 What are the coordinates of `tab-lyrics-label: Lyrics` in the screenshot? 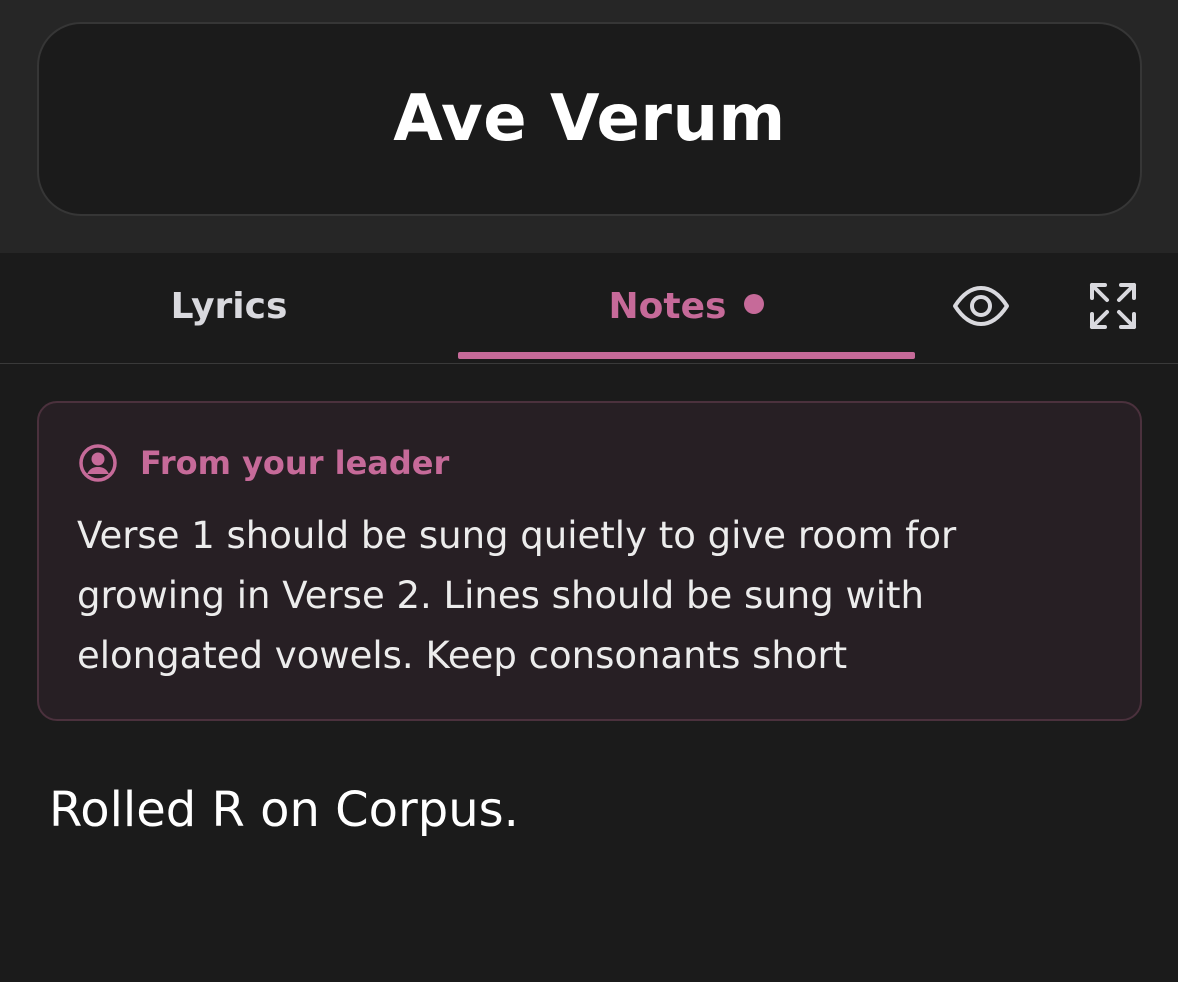 It's located at (229, 306).